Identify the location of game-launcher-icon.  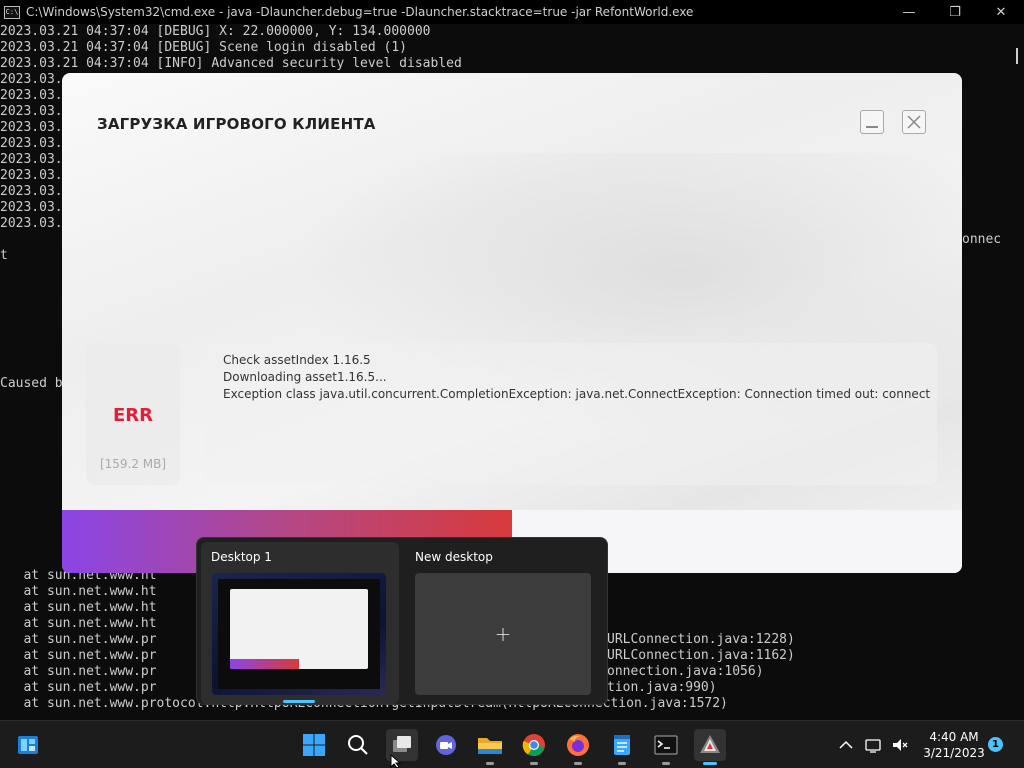
(710, 744).